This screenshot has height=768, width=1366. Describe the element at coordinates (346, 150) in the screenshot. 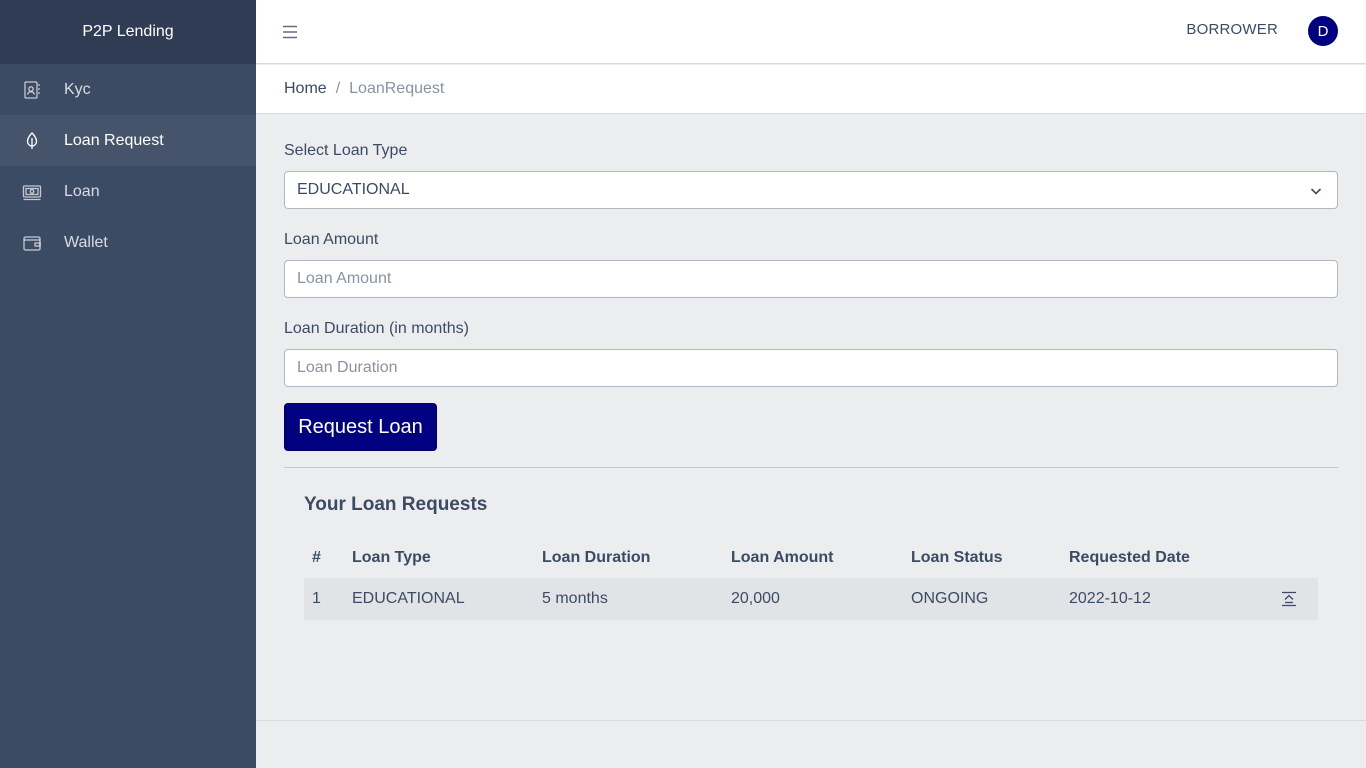

I see `loan-type-label: Select Loan Type` at that location.